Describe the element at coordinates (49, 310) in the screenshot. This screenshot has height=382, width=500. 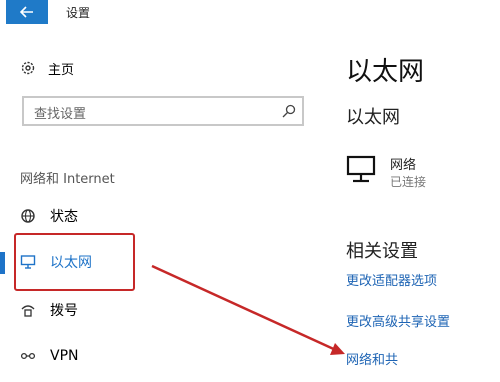
I see `sidebar-item-dialup: 拨号` at that location.